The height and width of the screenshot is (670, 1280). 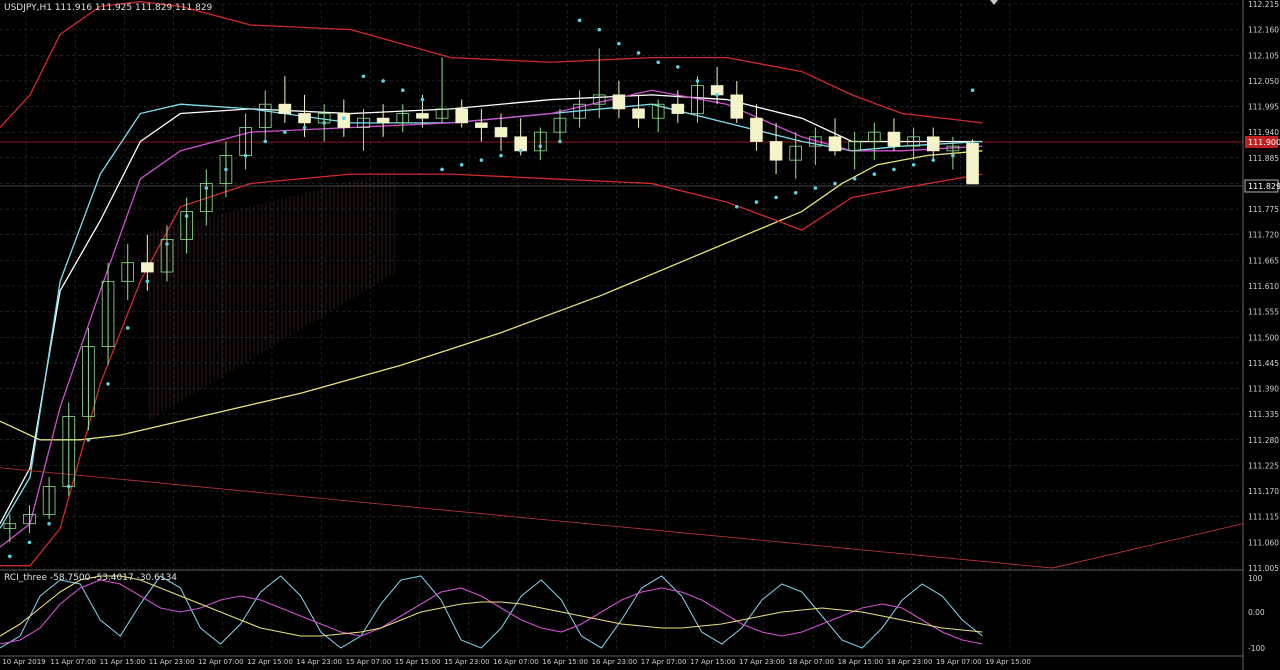 I want to click on time-tick-label: 16 Apr 07:00, so click(x=516, y=662).